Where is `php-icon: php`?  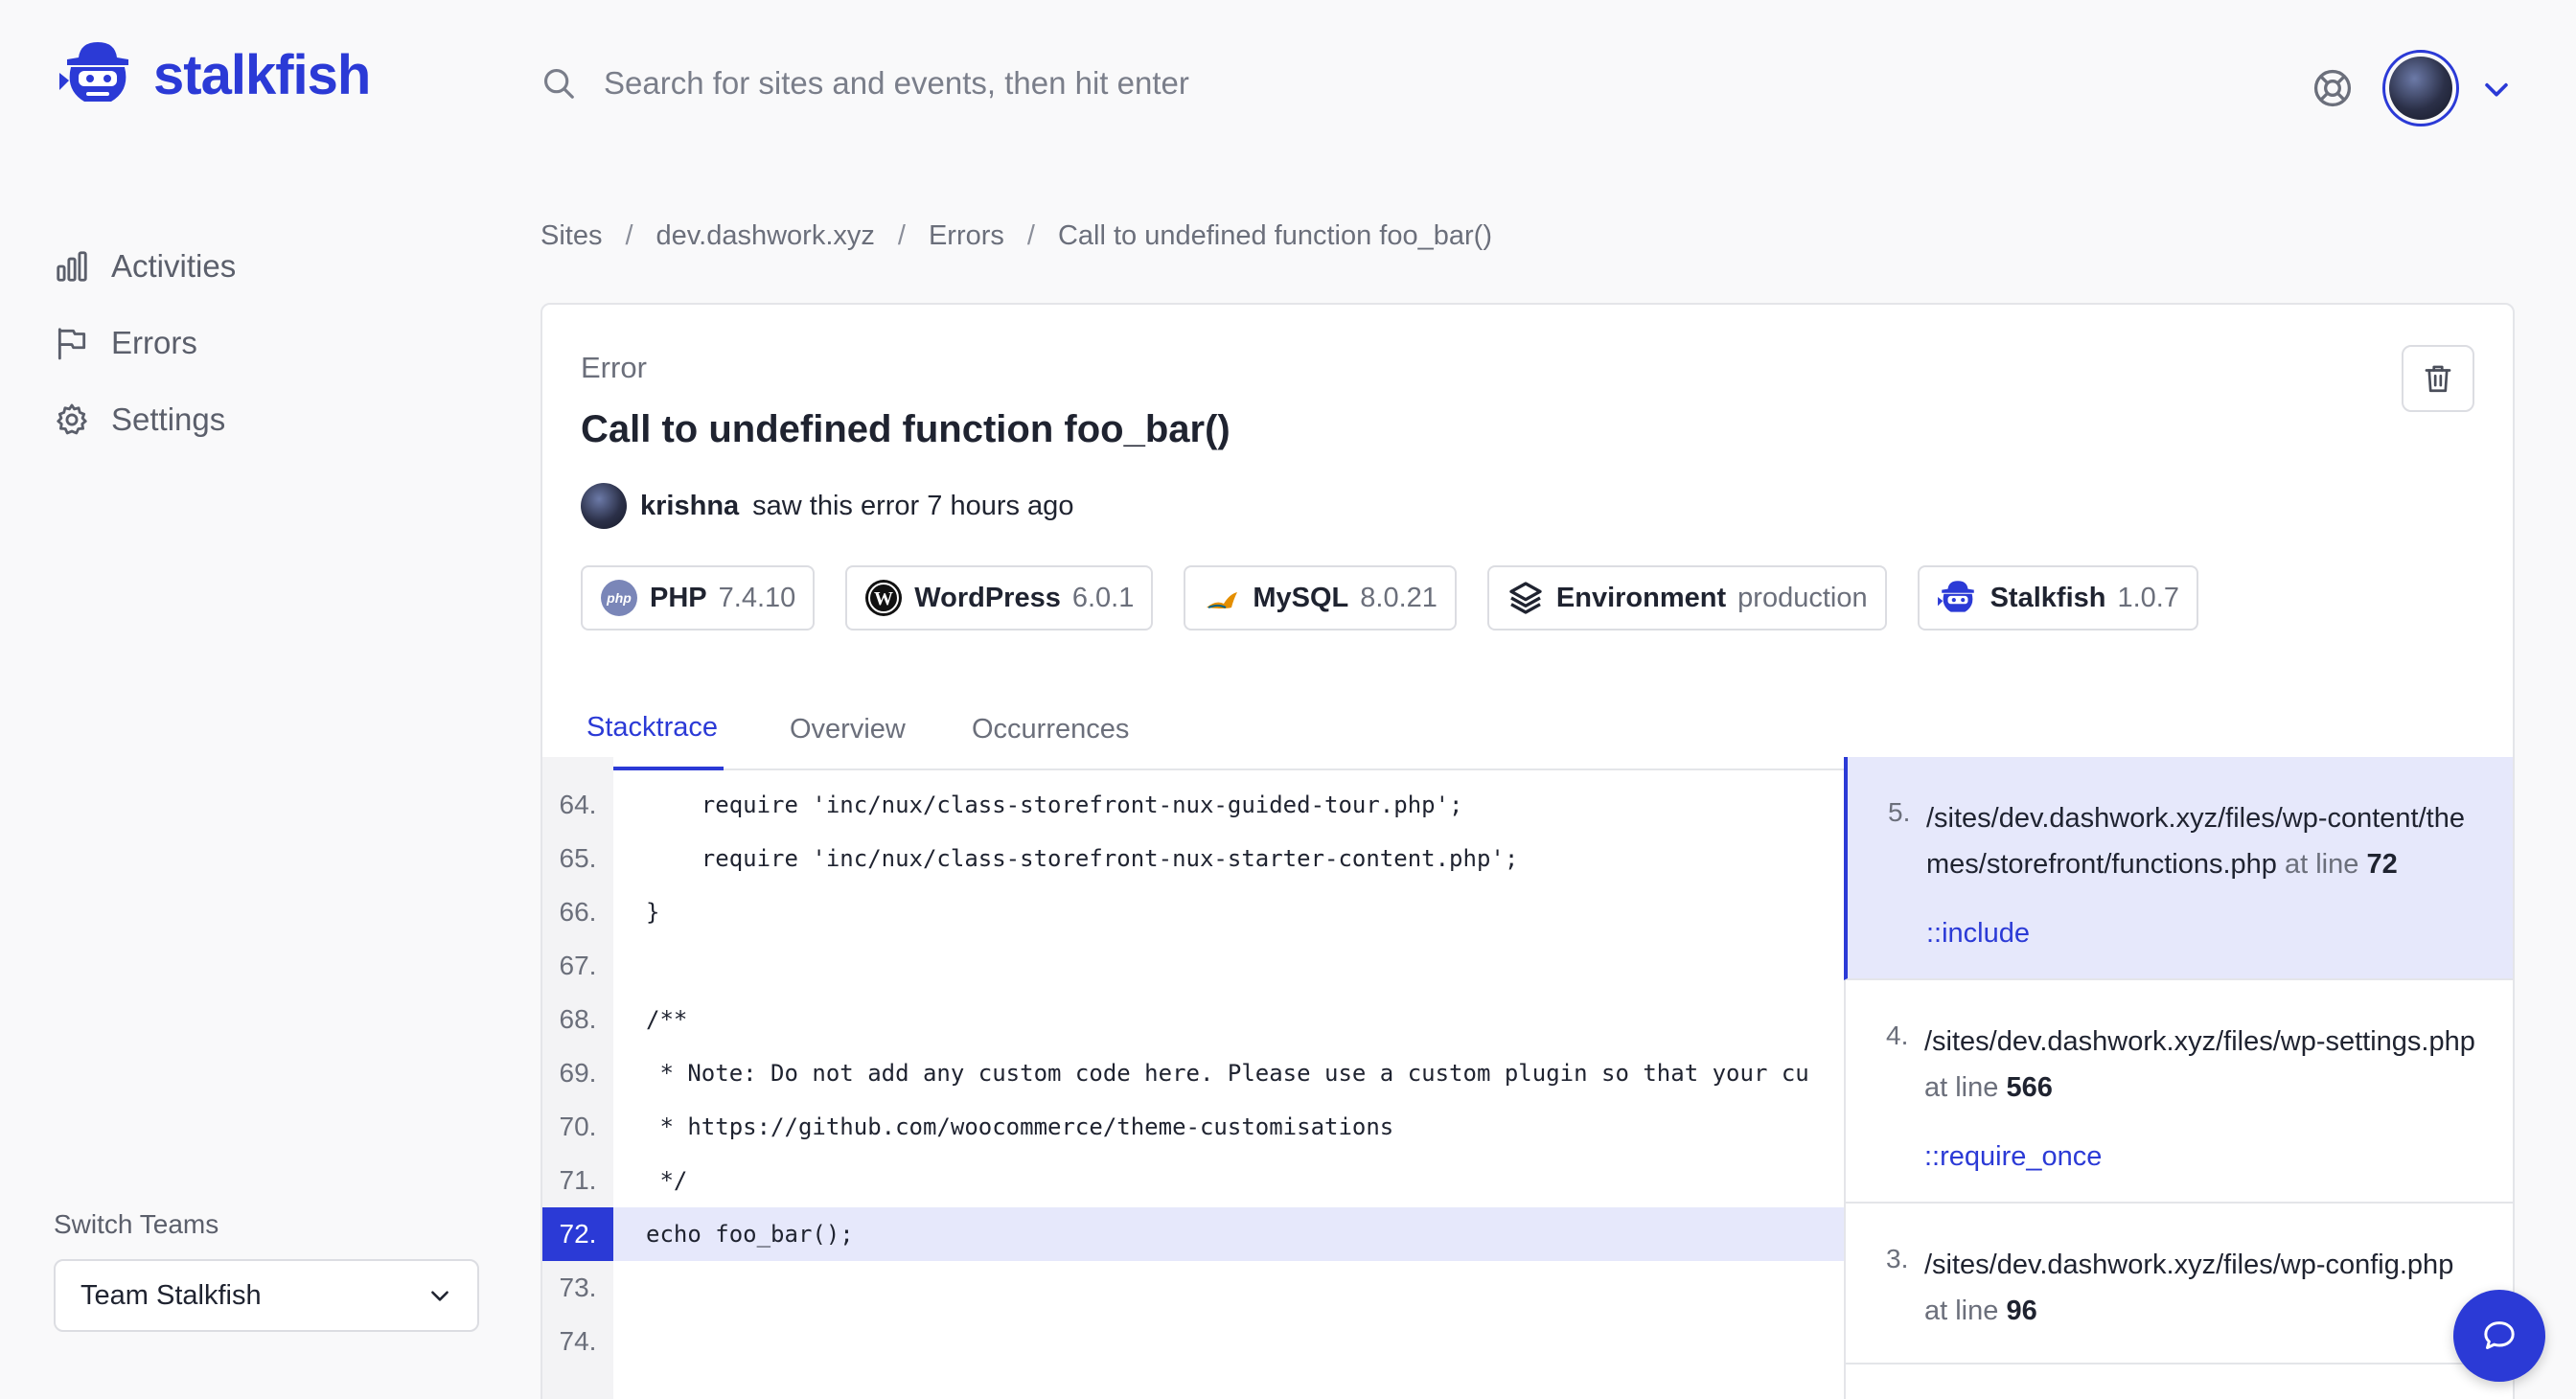
php-icon: php is located at coordinates (619, 598).